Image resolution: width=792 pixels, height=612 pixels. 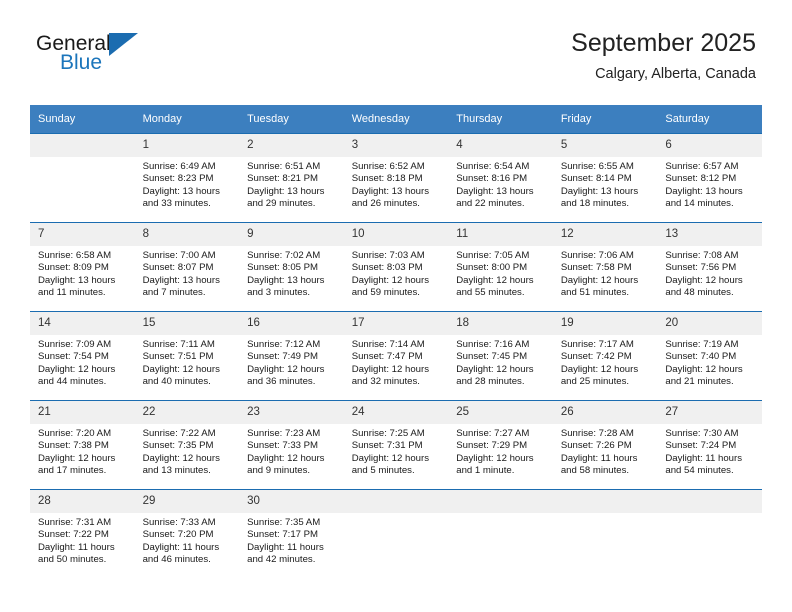 I want to click on page-subtitle: Calgary, Alberta, Canada, so click(x=675, y=74).